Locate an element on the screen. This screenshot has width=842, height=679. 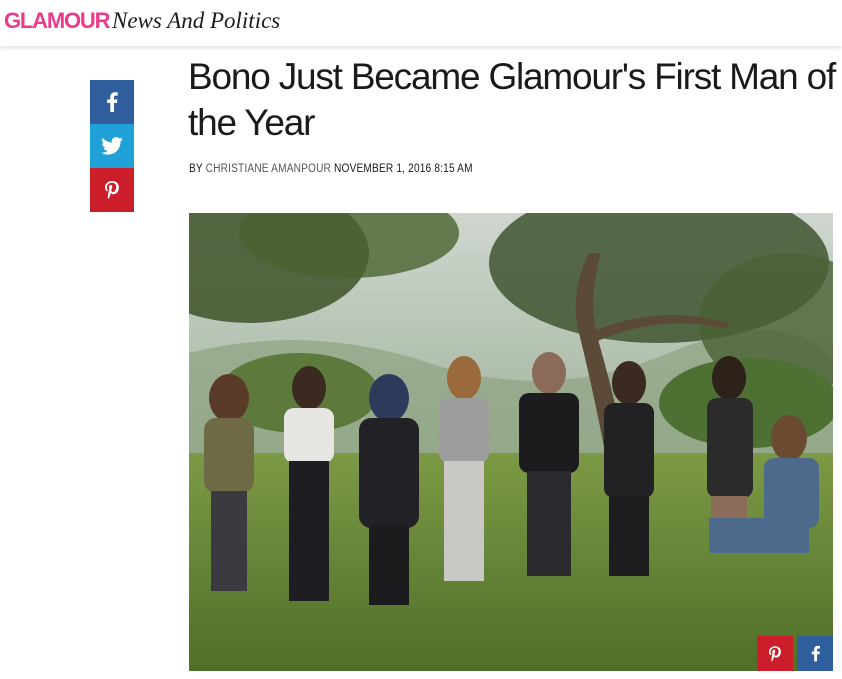
twitter-share-button is located at coordinates (112, 146).